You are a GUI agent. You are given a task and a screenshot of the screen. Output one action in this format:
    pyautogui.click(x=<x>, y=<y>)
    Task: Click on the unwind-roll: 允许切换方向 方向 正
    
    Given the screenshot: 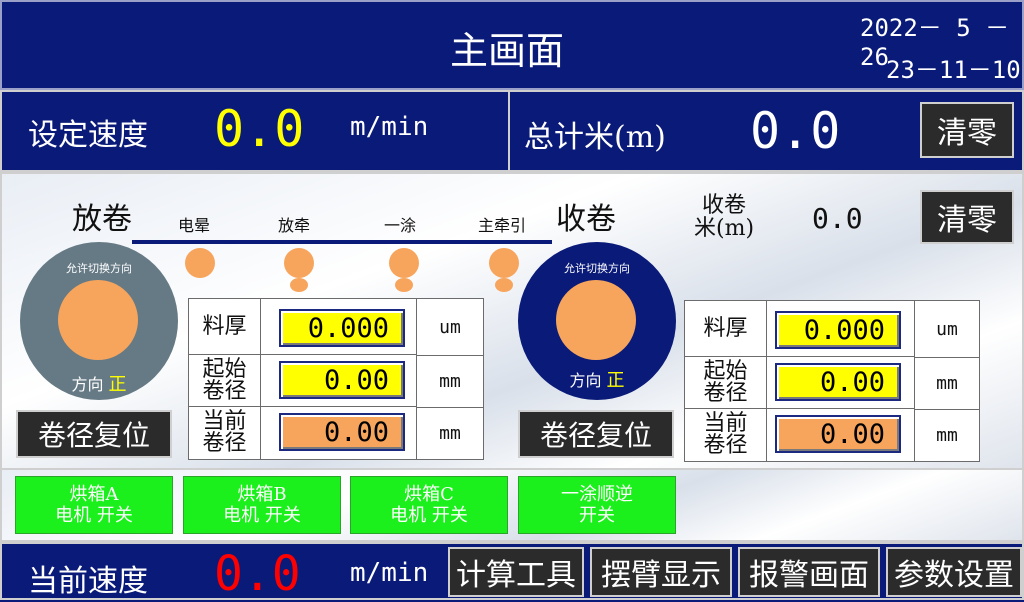 What is the action you would take?
    pyautogui.click(x=99, y=321)
    